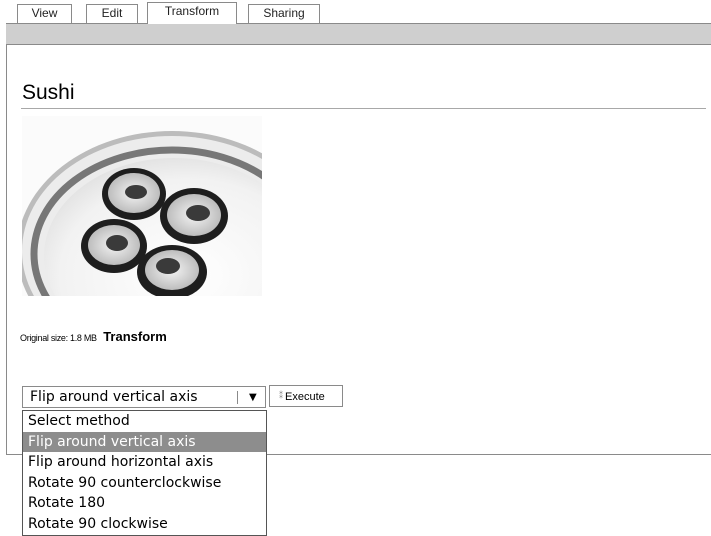 Image resolution: width=711 pixels, height=536 pixels. I want to click on tab-sharing: Sharing, so click(284, 13).